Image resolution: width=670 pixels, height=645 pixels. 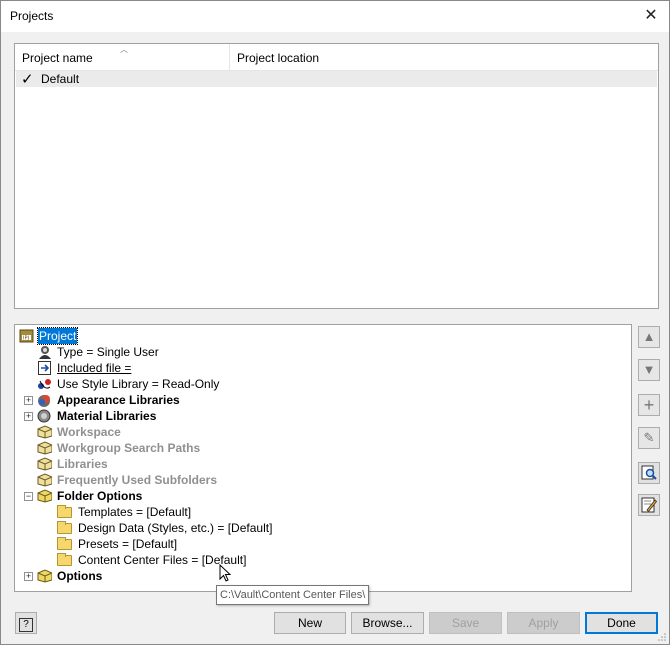 I want to click on tree-label-workgroup-search-paths: Workgroup Search Paths, so click(x=129, y=448).